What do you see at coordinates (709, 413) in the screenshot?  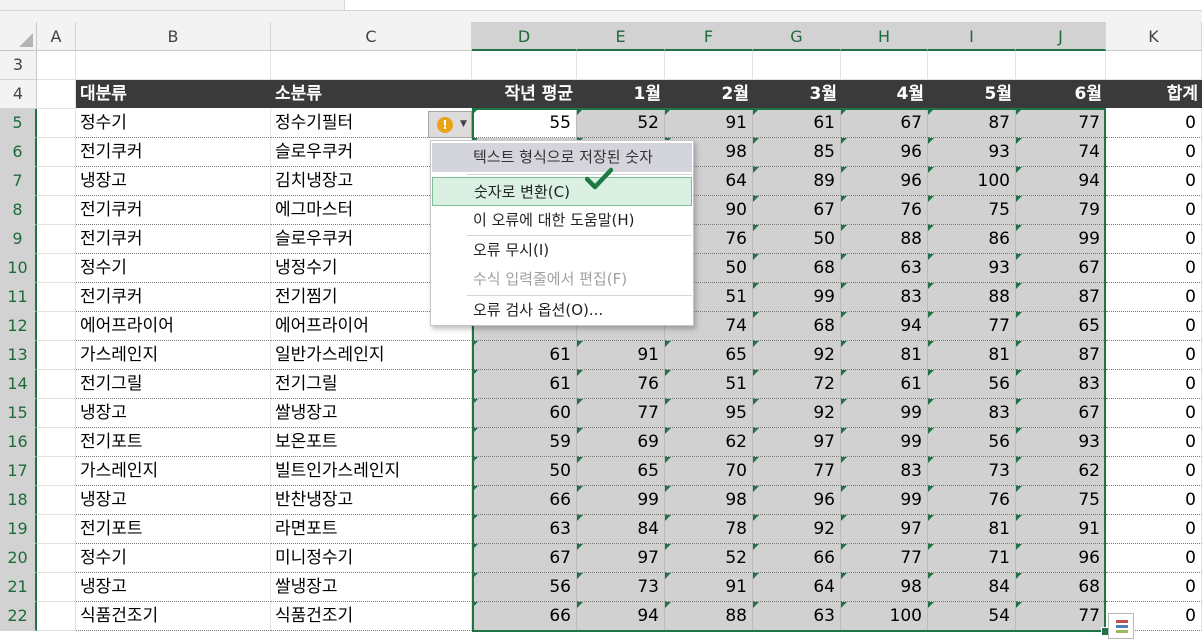 I see `month-value-cell: 95` at bounding box center [709, 413].